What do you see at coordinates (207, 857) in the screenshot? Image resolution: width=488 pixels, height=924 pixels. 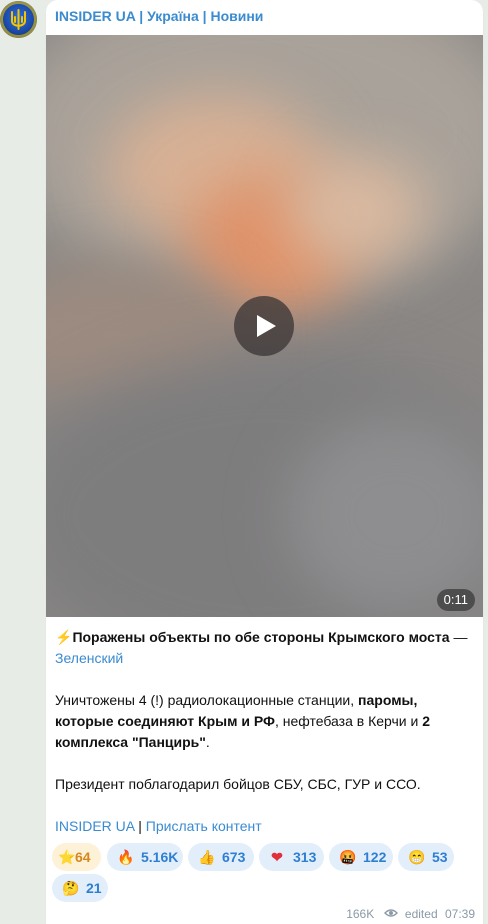 I see `thumbs-up-icon: 👍` at bounding box center [207, 857].